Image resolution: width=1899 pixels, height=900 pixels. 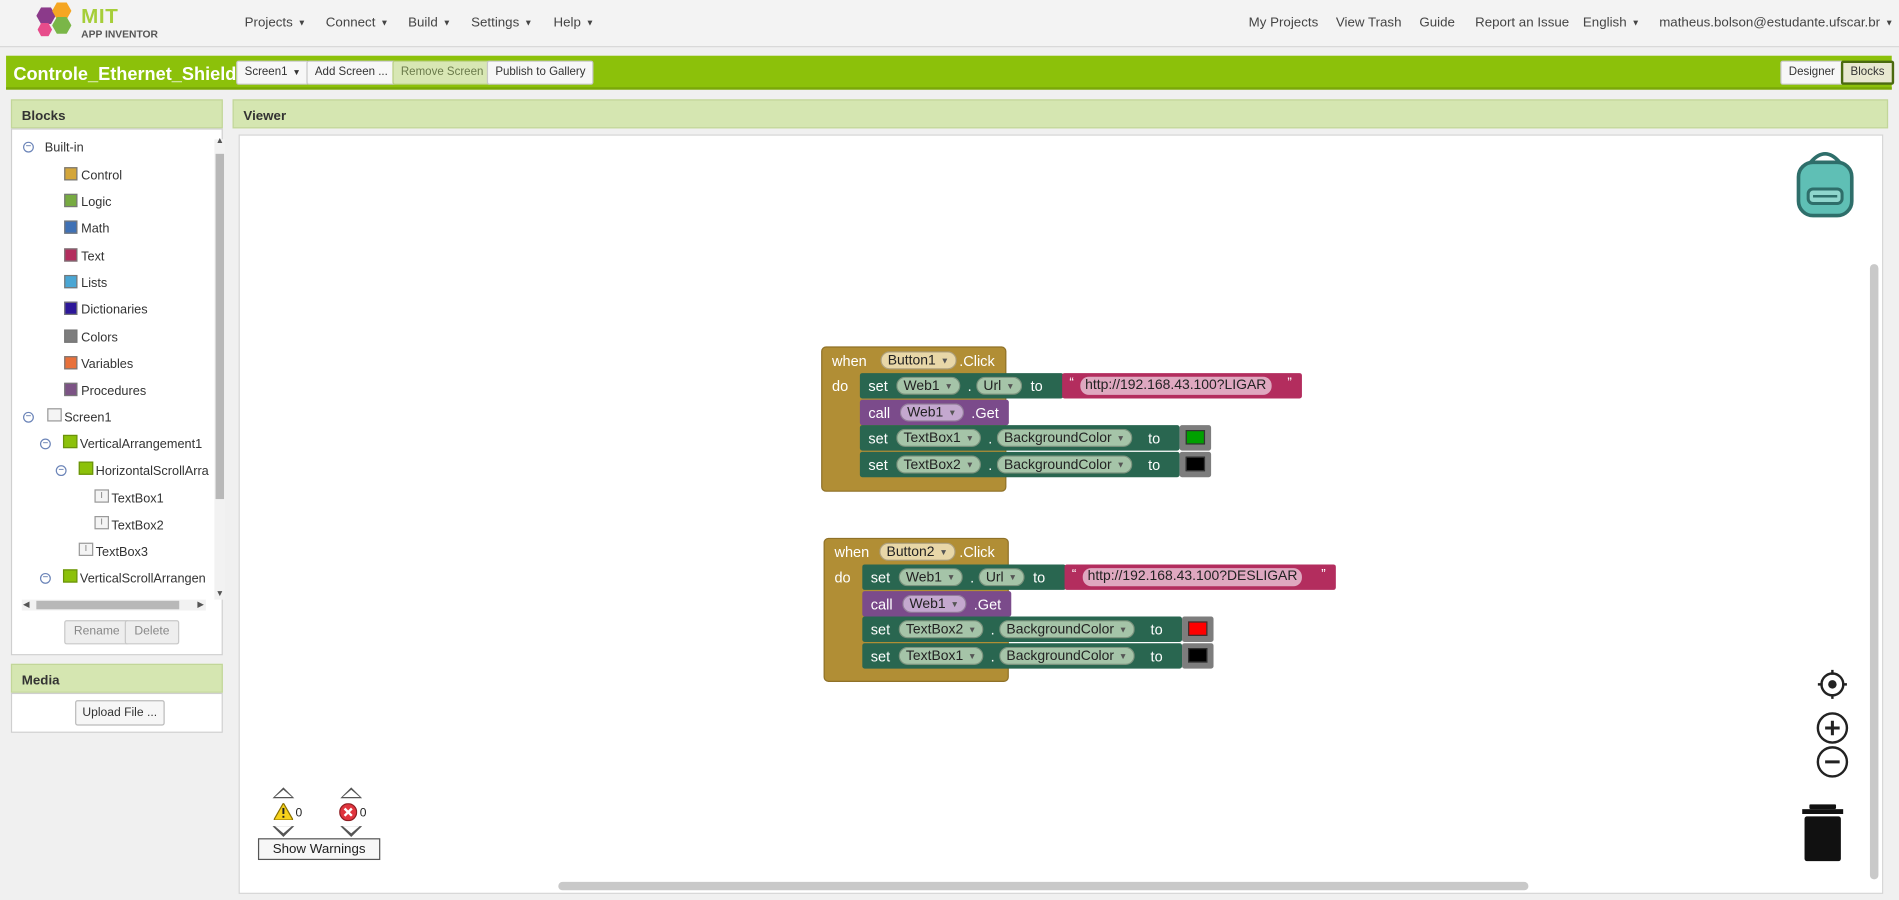 What do you see at coordinates (1043, 886) in the screenshot?
I see `workspace-horizontal-scrollbar` at bounding box center [1043, 886].